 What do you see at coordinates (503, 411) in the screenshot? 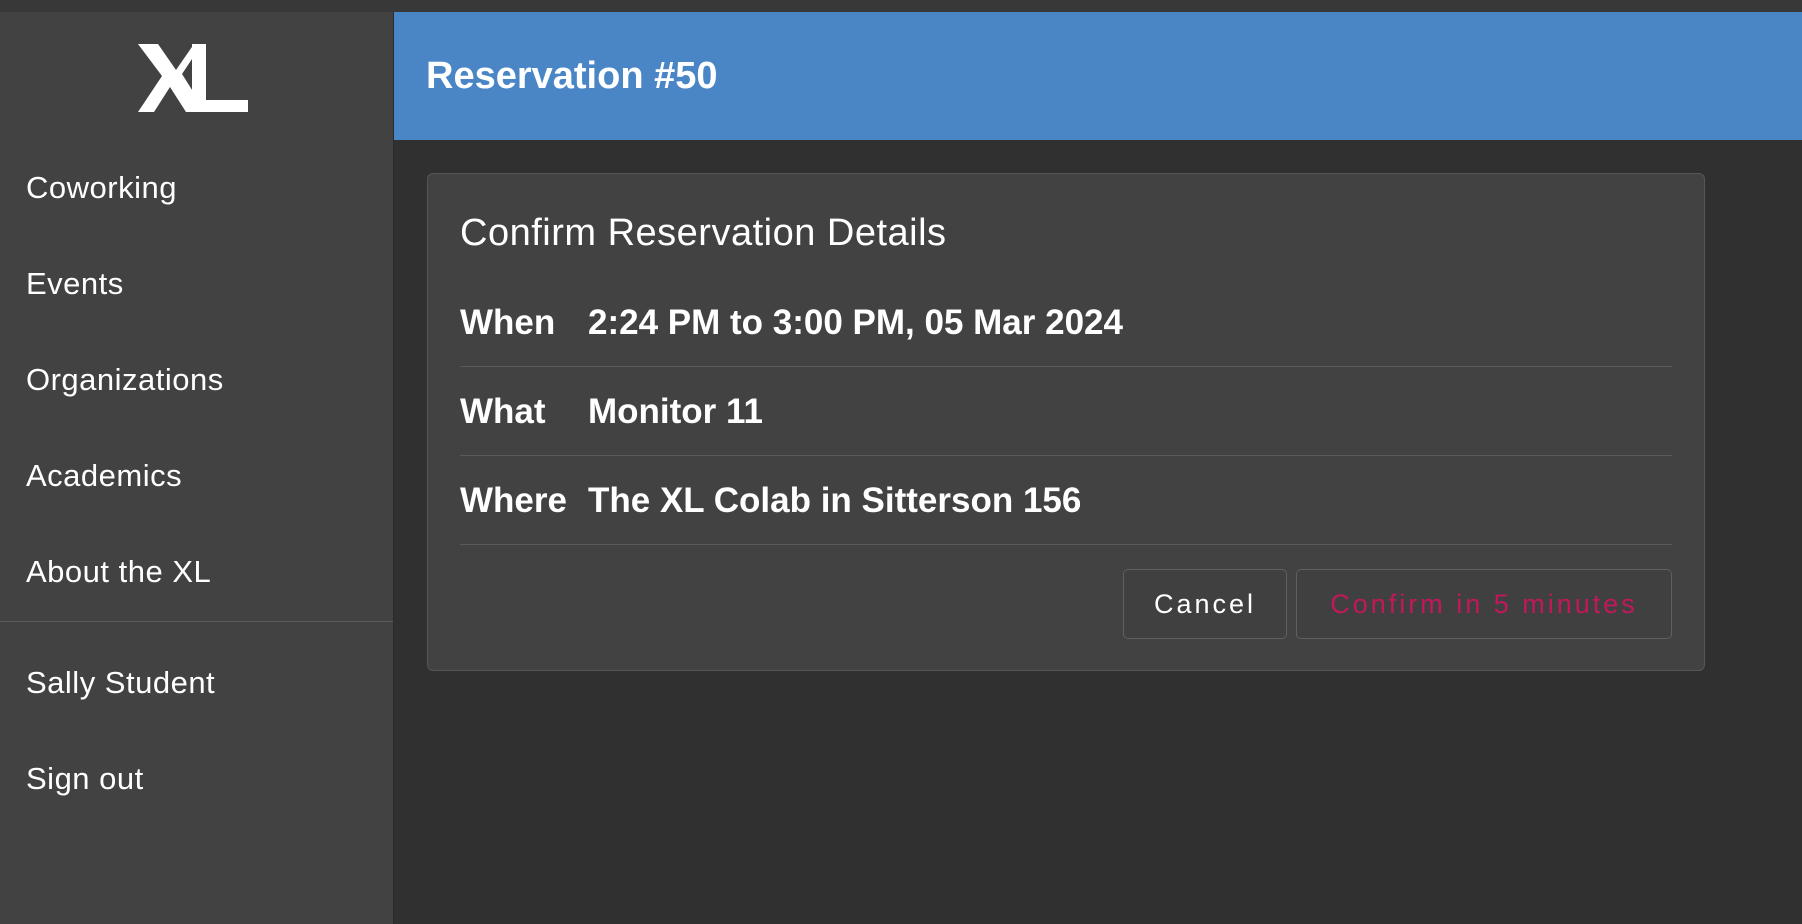
I see `detail-label-what: What` at bounding box center [503, 411].